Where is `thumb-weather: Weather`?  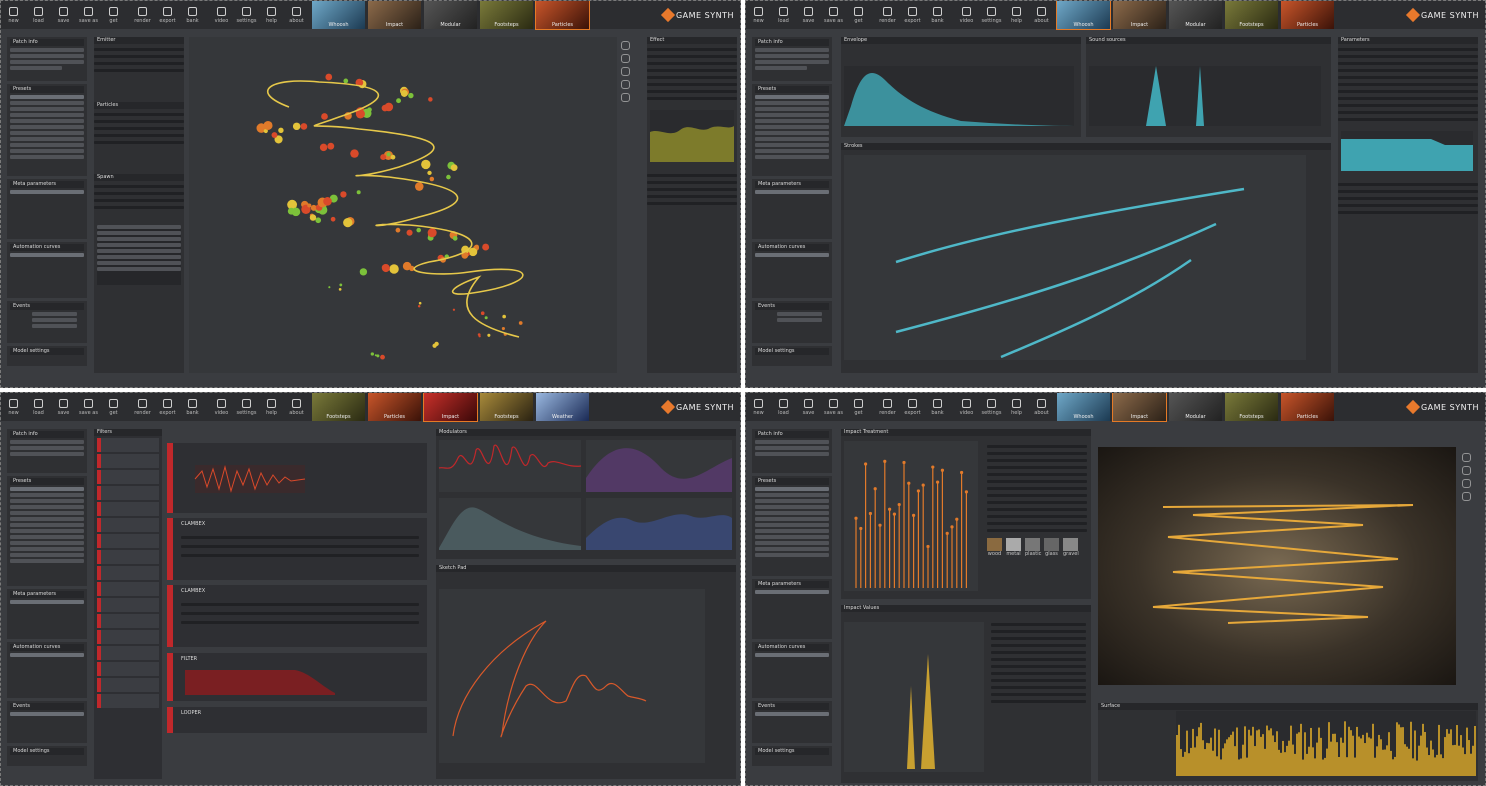
thumb-weather: Weather is located at coordinates (562, 407).